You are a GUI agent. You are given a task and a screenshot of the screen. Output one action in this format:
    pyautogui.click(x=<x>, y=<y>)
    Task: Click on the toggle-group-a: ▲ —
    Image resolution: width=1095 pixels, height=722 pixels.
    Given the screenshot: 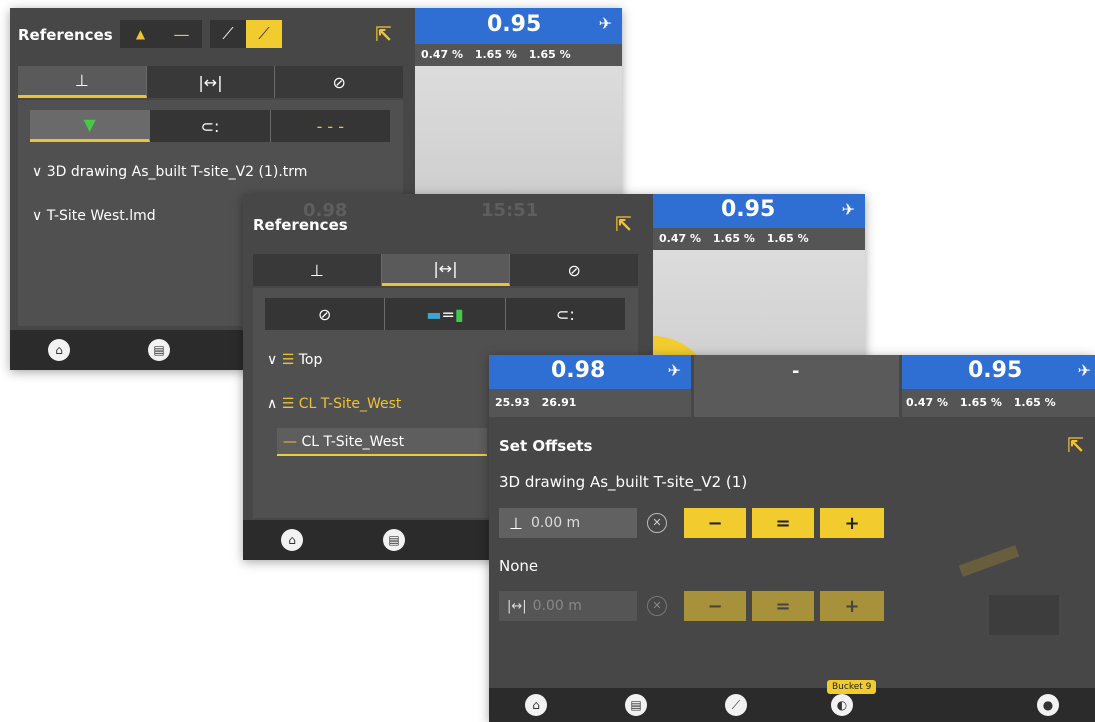 What is the action you would take?
    pyautogui.click(x=161, y=34)
    